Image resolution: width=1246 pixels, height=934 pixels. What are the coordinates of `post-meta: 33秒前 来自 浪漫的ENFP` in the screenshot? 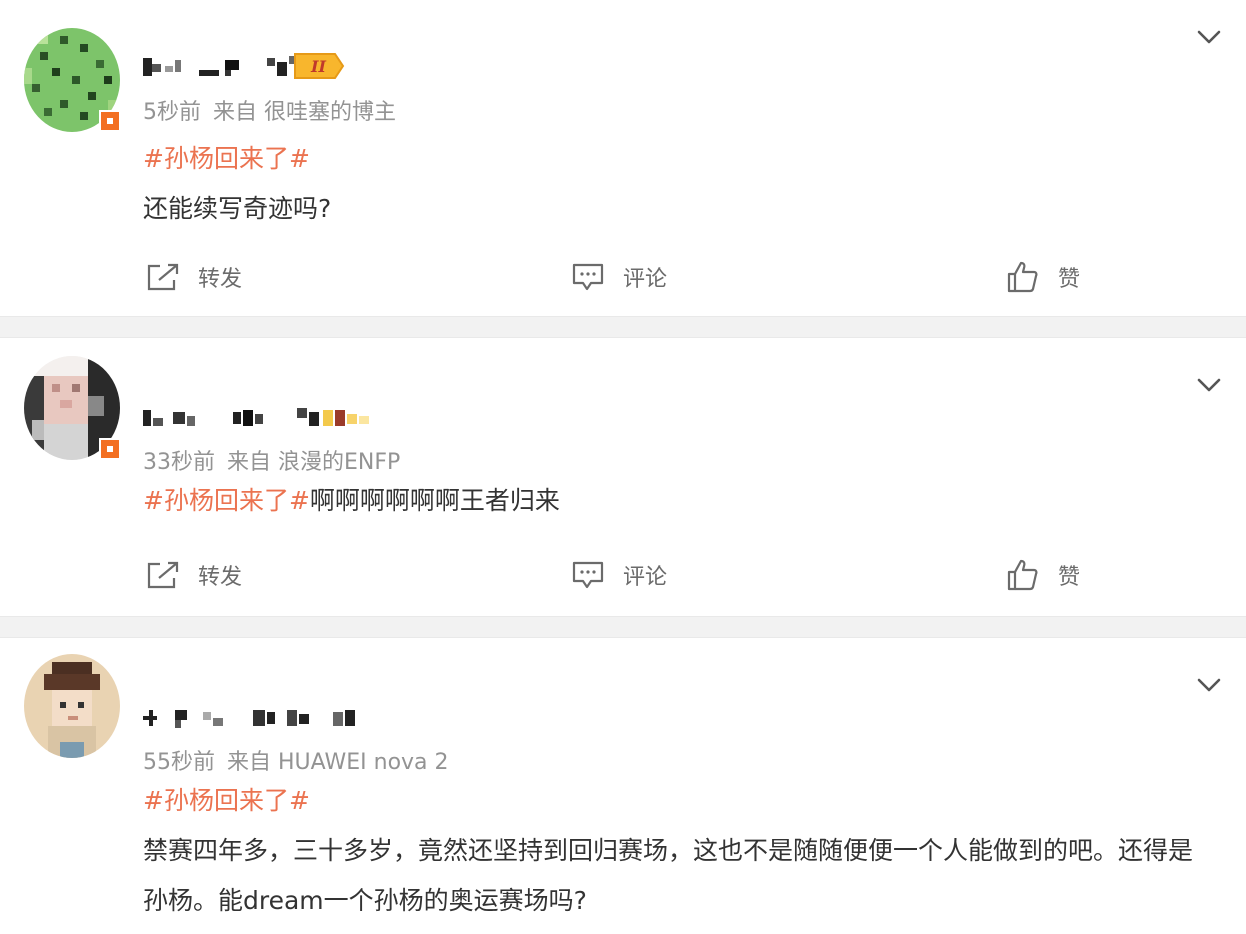 It's located at (271, 460).